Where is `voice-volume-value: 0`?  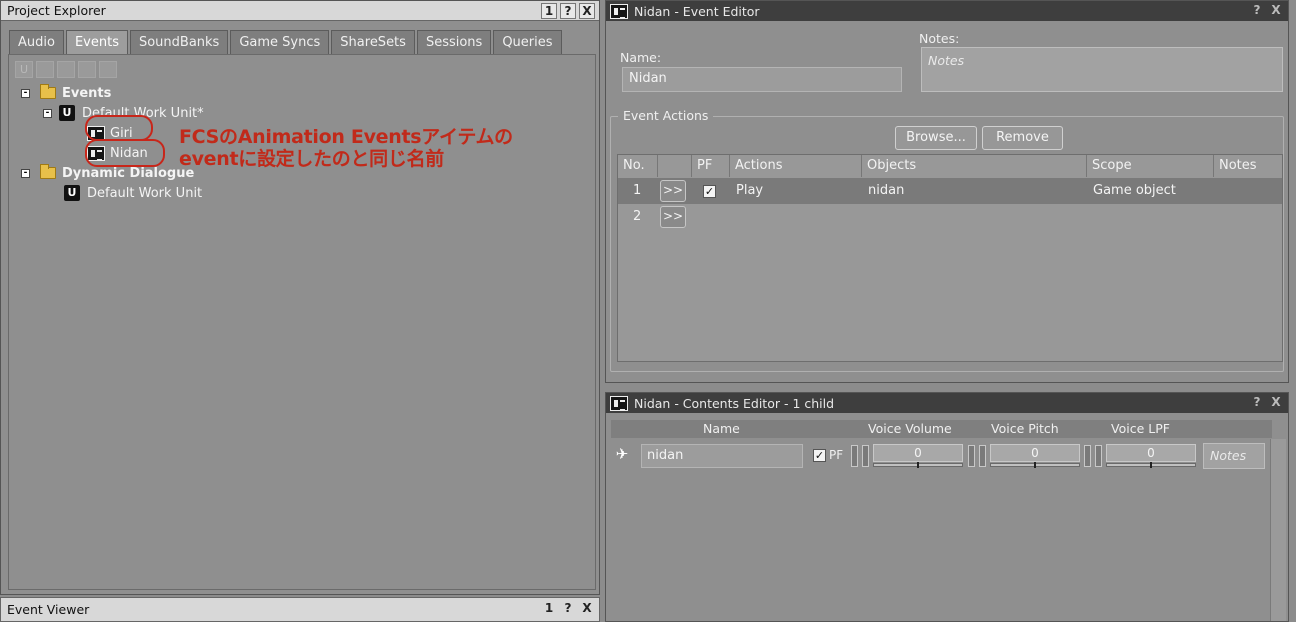
voice-volume-value: 0 is located at coordinates (918, 453).